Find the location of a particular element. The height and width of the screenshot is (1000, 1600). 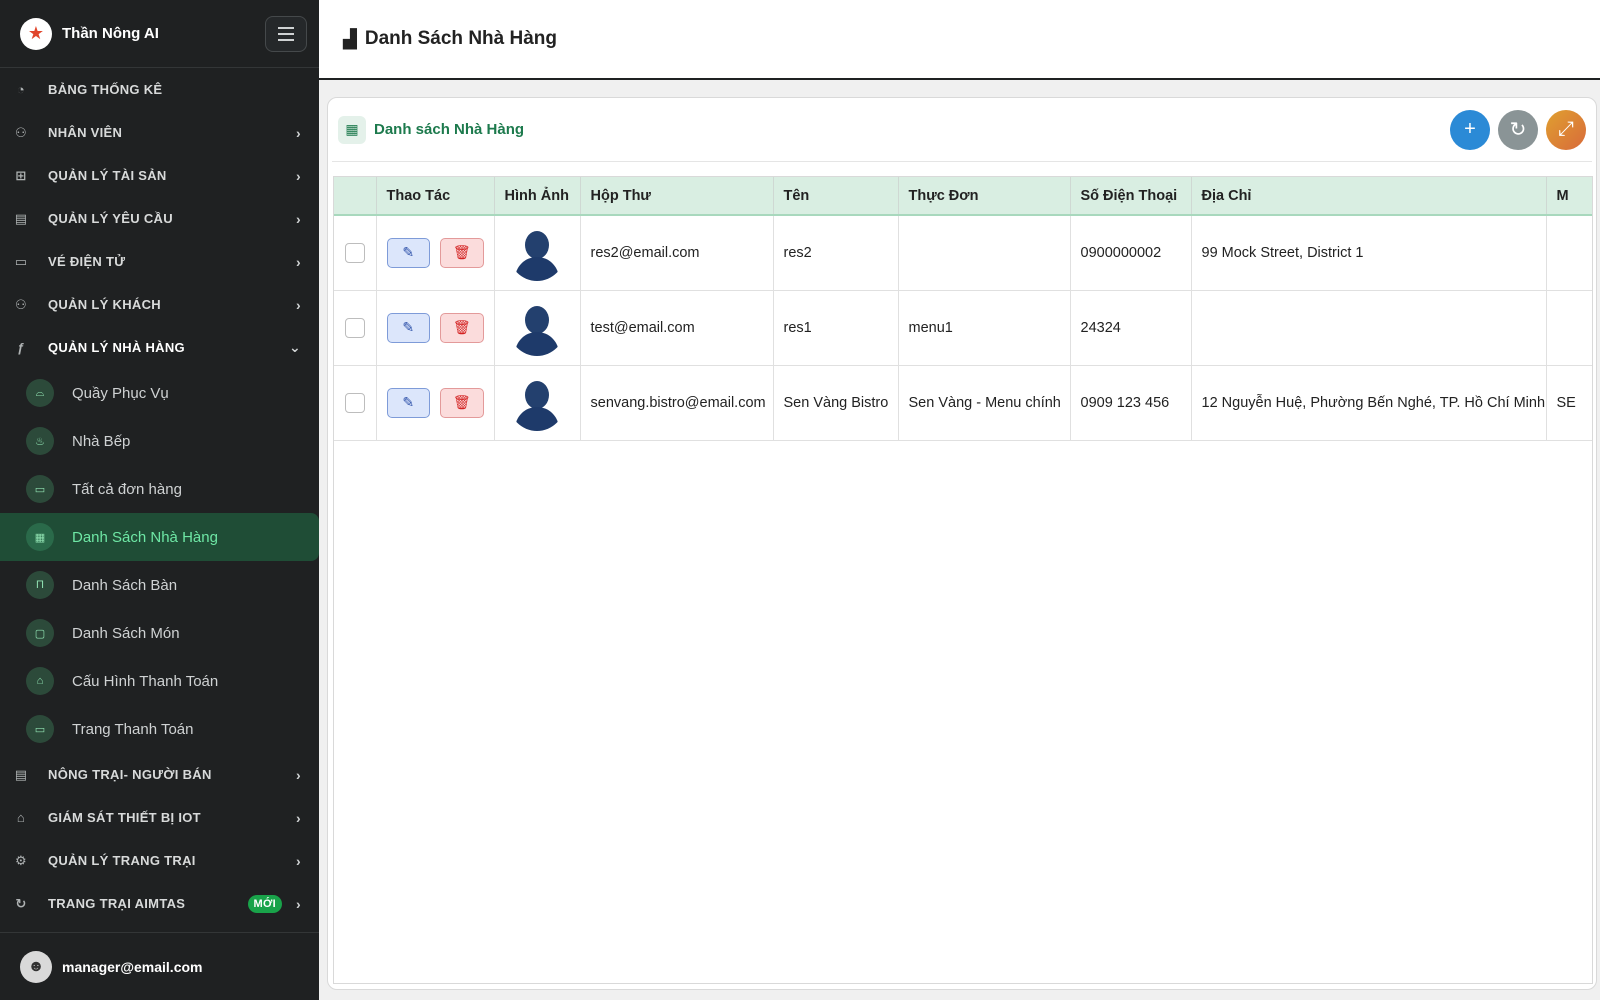

avatar: ☻ is located at coordinates (36, 966).